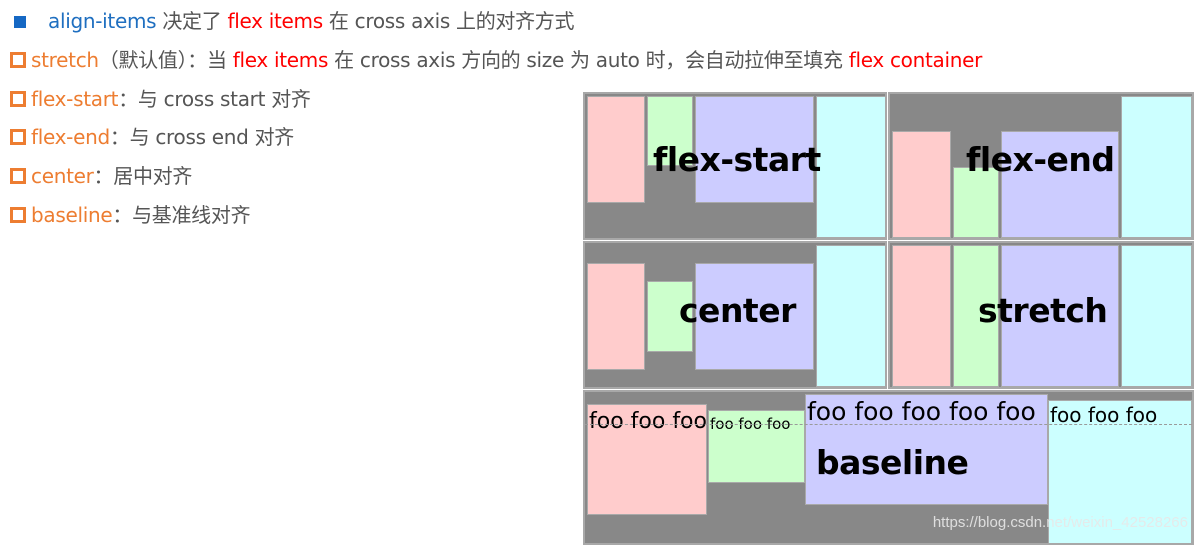  I want to click on panel-stretch: stretch, so click(1041, 315).